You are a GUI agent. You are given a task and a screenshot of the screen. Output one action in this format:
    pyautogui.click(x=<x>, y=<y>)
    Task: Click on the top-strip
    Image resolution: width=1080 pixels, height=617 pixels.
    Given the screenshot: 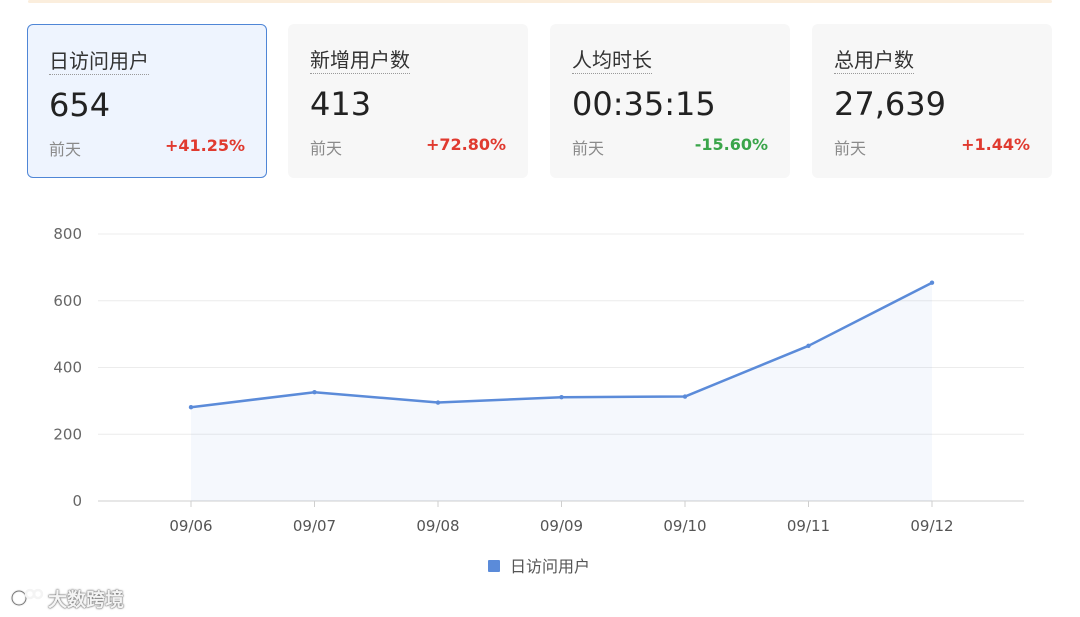 What is the action you would take?
    pyautogui.click(x=540, y=1)
    